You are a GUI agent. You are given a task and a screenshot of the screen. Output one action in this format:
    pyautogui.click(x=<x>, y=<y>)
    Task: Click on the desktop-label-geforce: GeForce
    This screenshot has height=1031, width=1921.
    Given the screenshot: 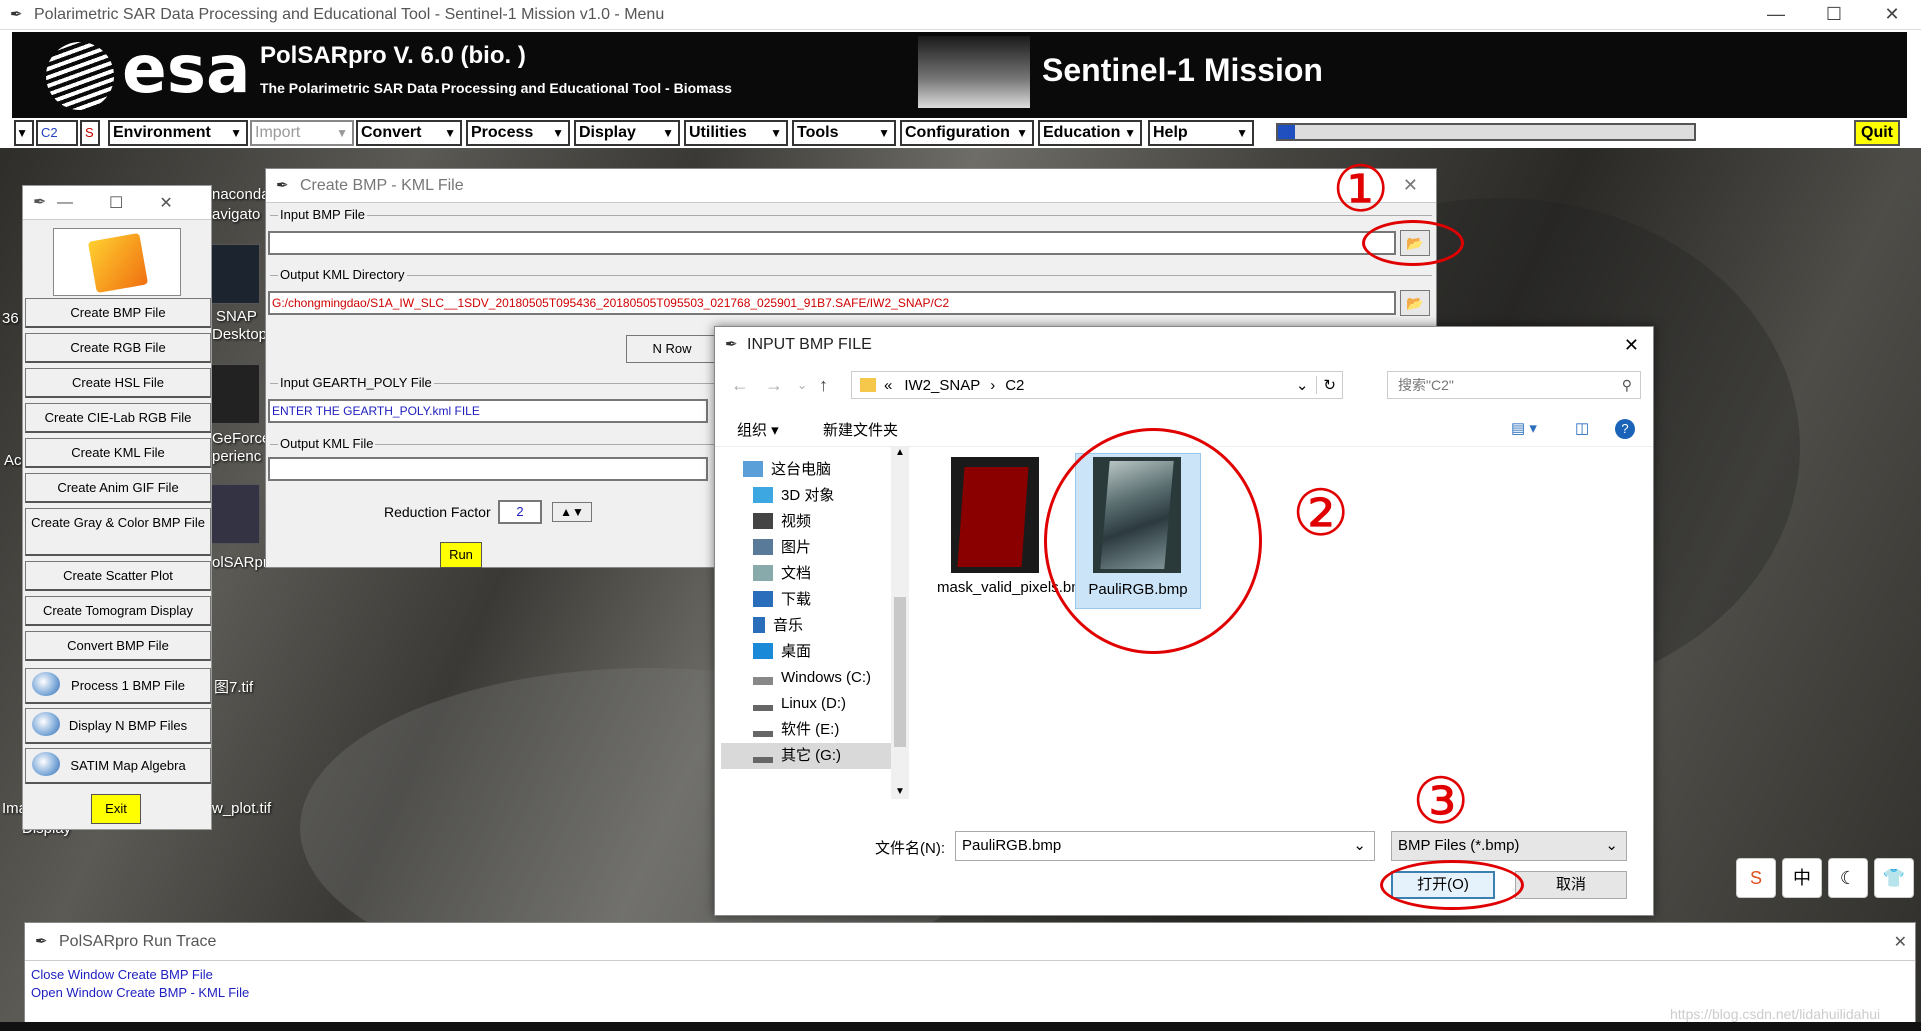 What is the action you would take?
    pyautogui.click(x=241, y=438)
    